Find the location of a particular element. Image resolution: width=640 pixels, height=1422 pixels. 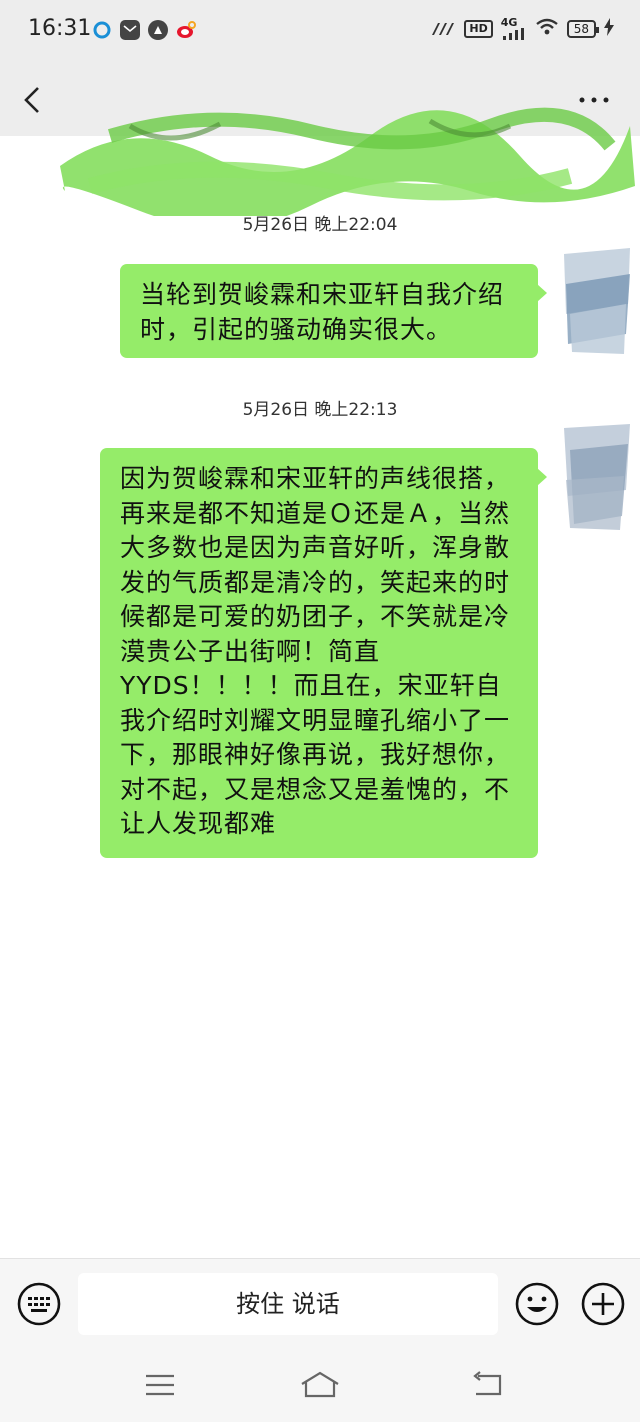

plus-icon is located at coordinates (603, 1304).